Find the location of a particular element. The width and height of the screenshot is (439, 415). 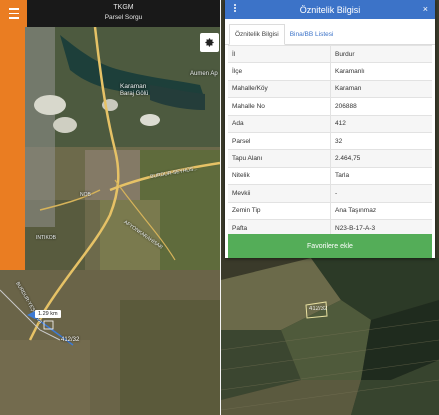

table-row: Parsel 32 is located at coordinates (330, 140).